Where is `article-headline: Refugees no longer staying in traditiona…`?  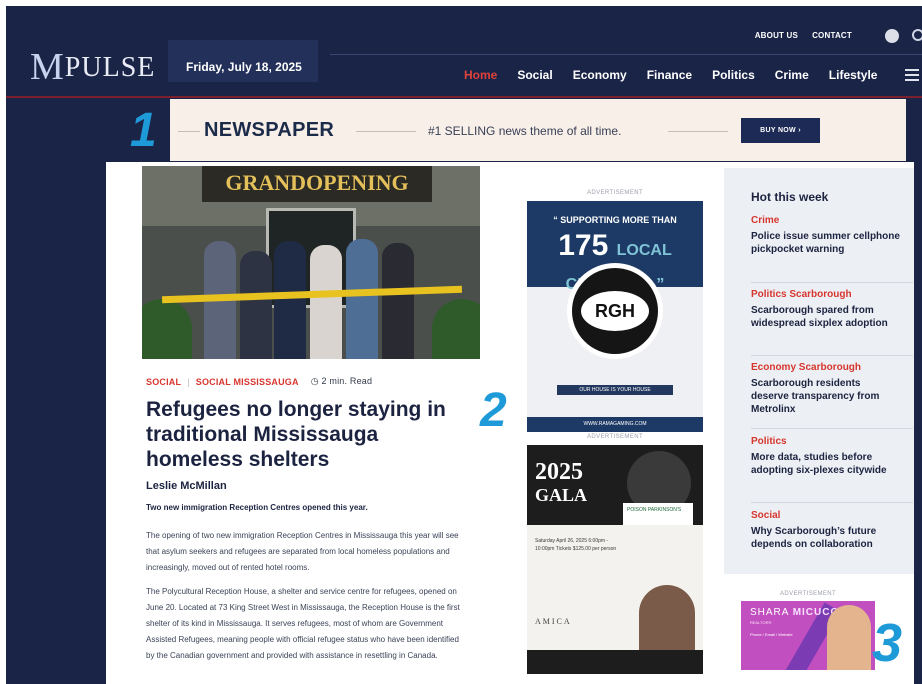 article-headline: Refugees no longer staying in traditiona… is located at coordinates (311, 434).